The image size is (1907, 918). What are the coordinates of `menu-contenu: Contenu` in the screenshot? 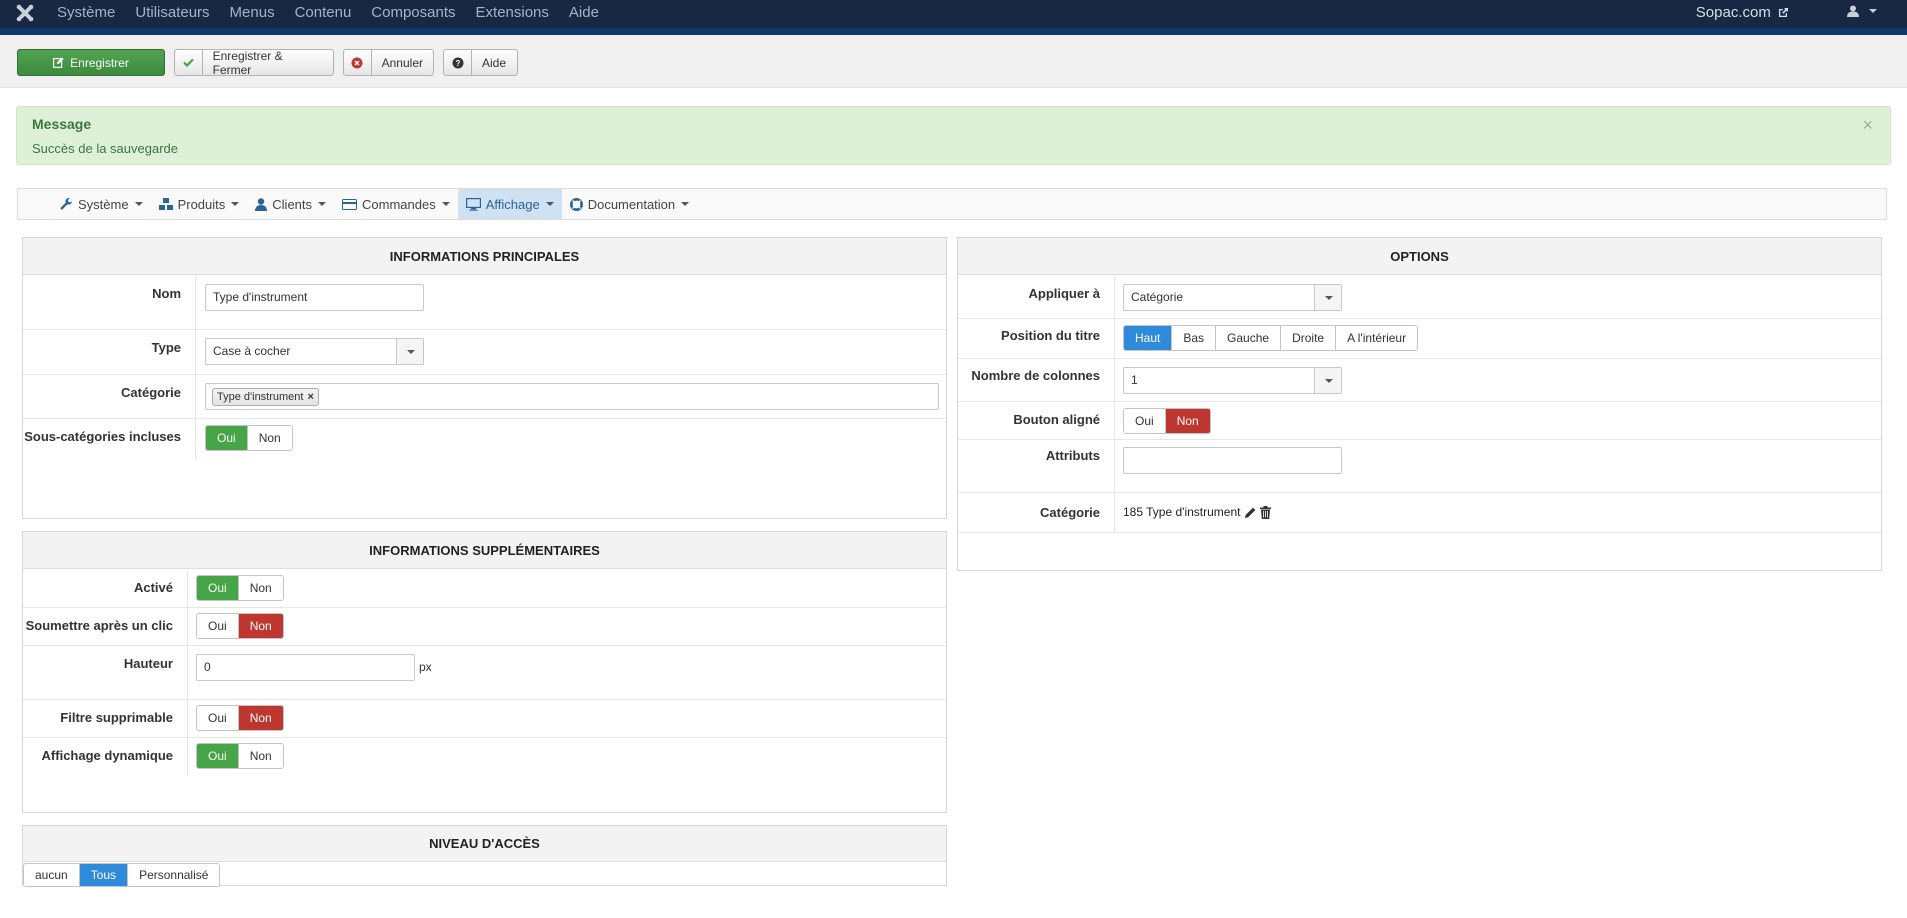 It's located at (323, 13).